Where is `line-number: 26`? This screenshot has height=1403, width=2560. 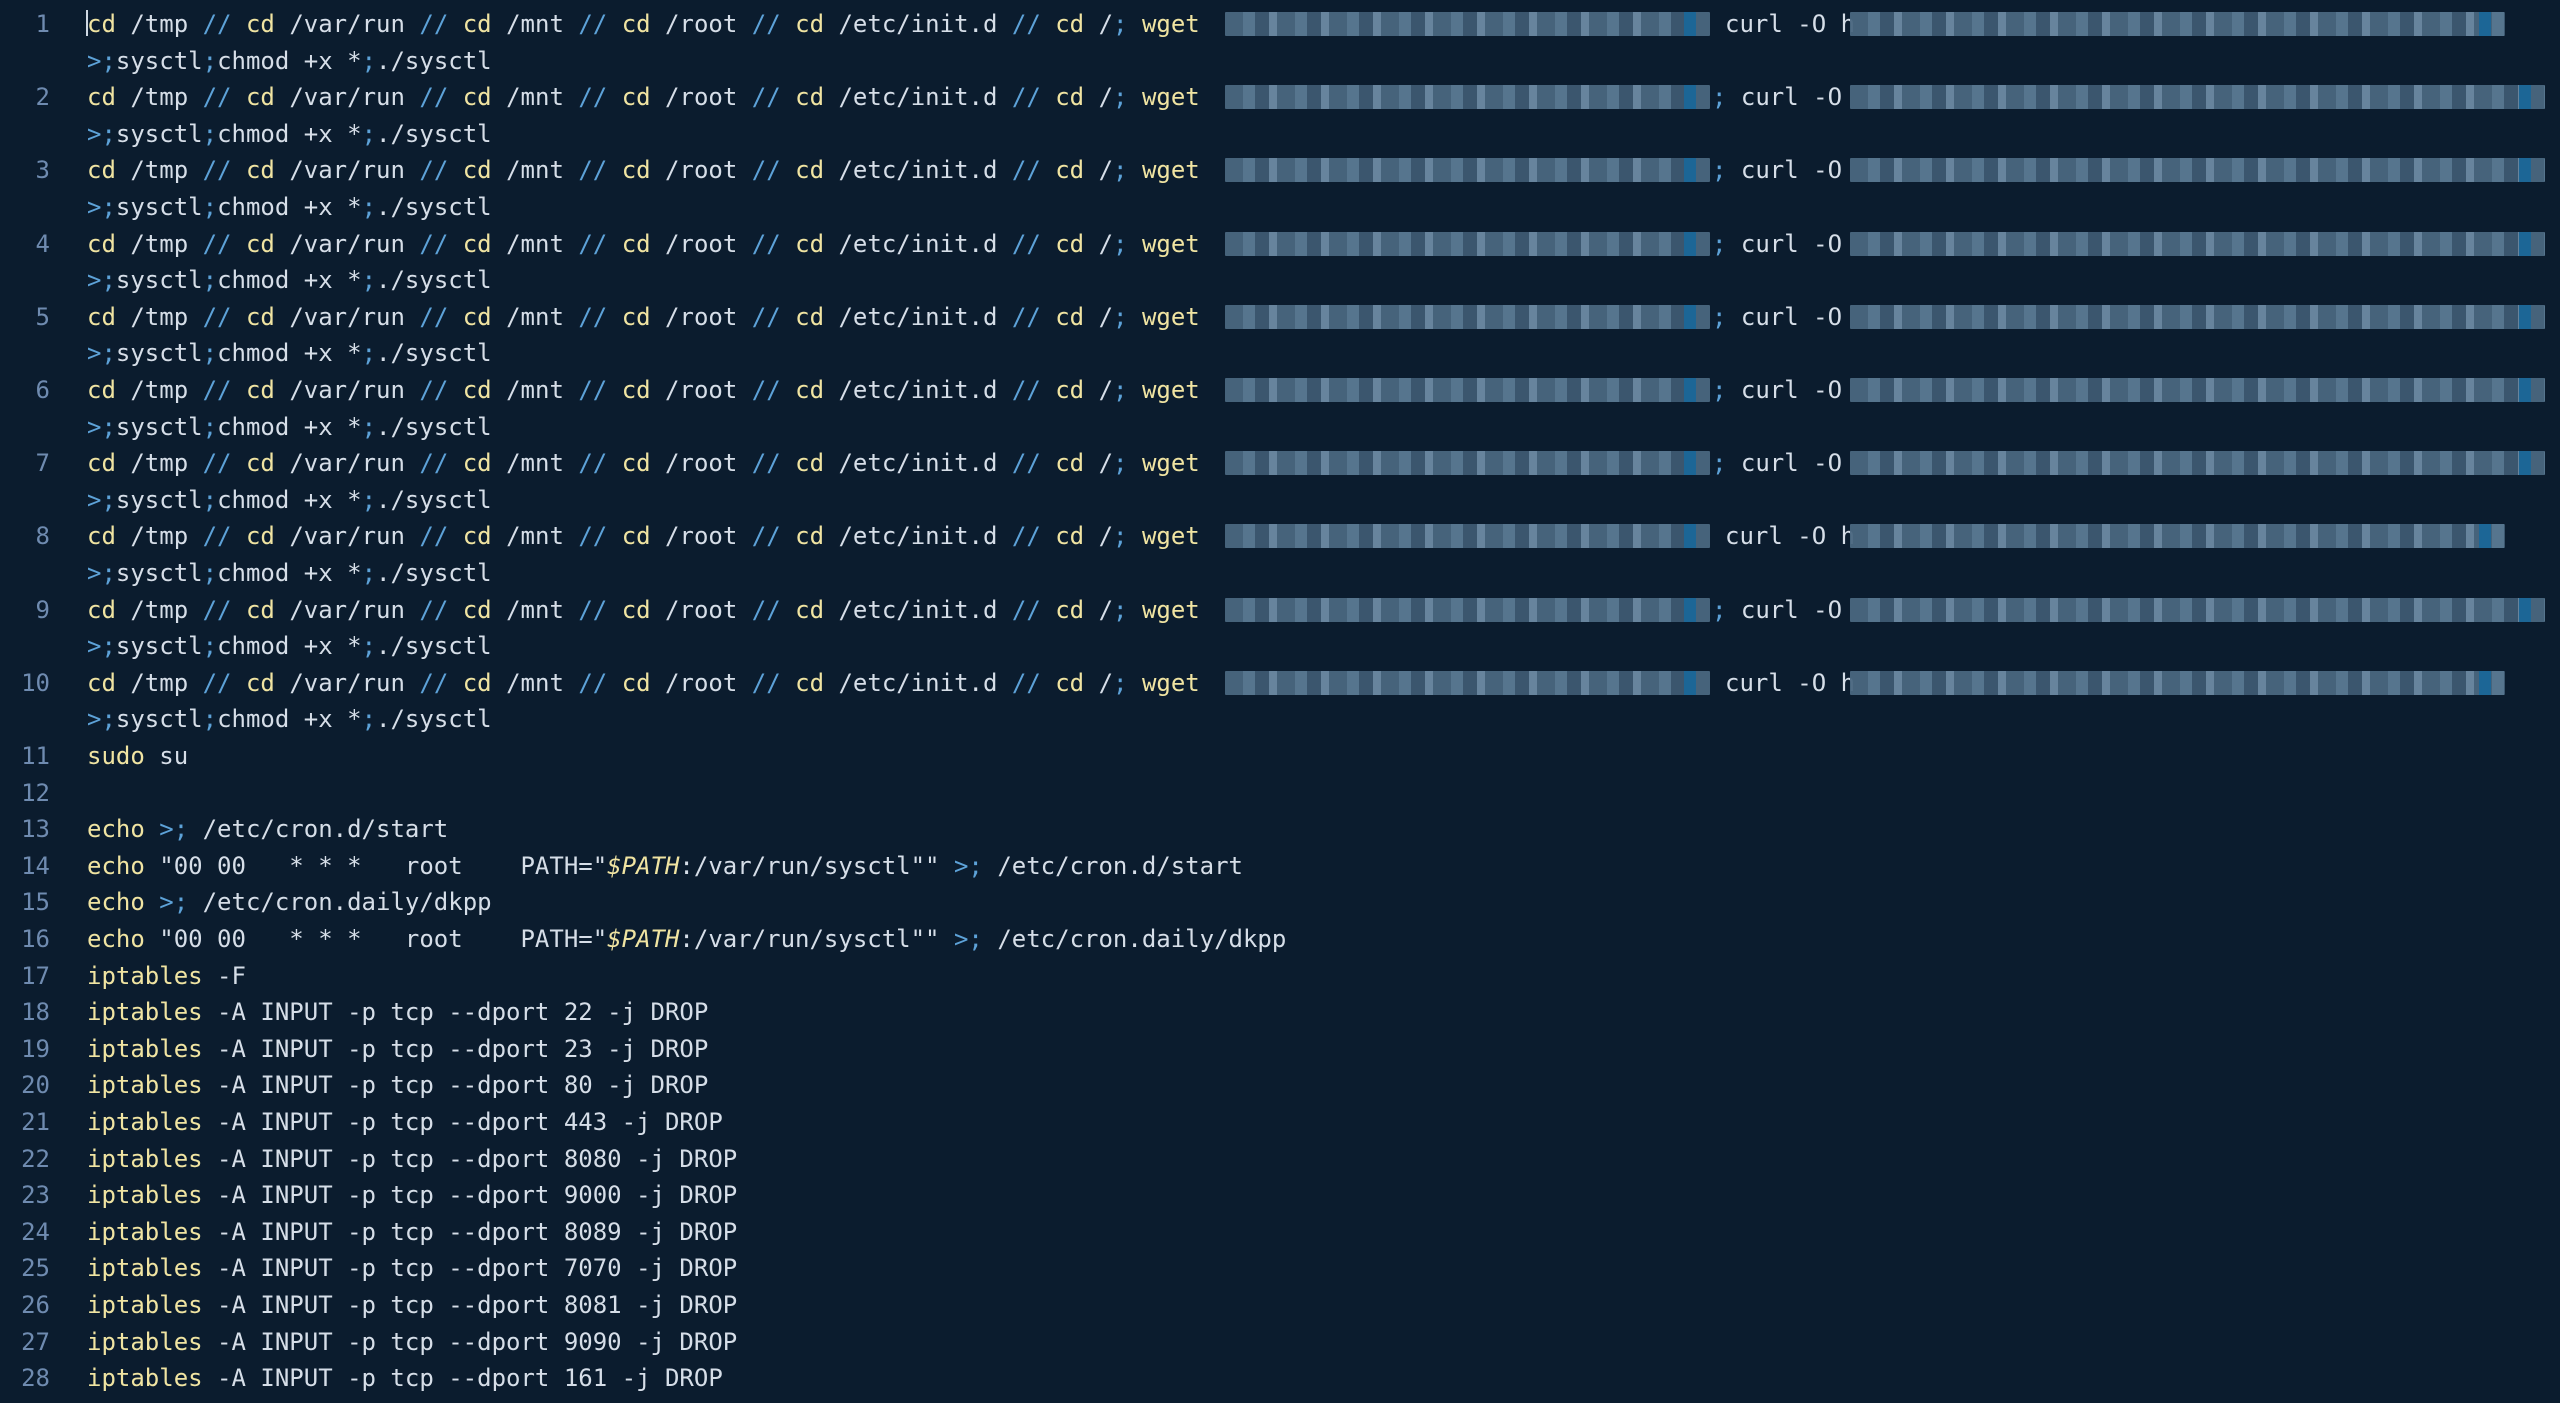
line-number: 26 is located at coordinates (35, 1305).